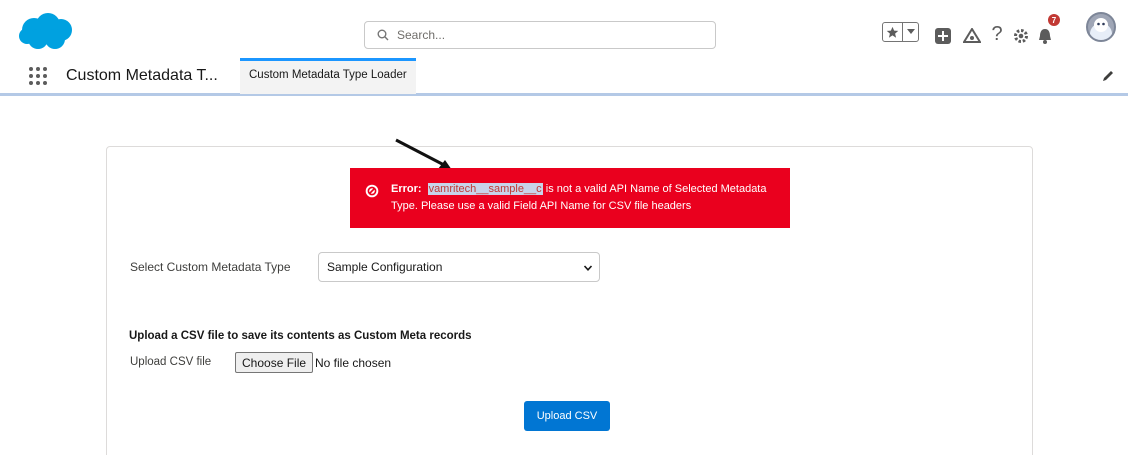  What do you see at coordinates (423, 154) in the screenshot?
I see `annotation-arrow` at bounding box center [423, 154].